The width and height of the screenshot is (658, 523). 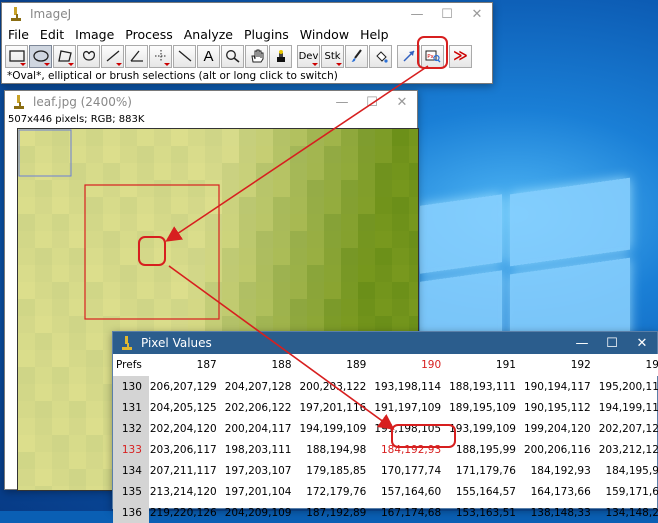 What do you see at coordinates (408, 56) in the screenshot?
I see `arrow-tool` at bounding box center [408, 56].